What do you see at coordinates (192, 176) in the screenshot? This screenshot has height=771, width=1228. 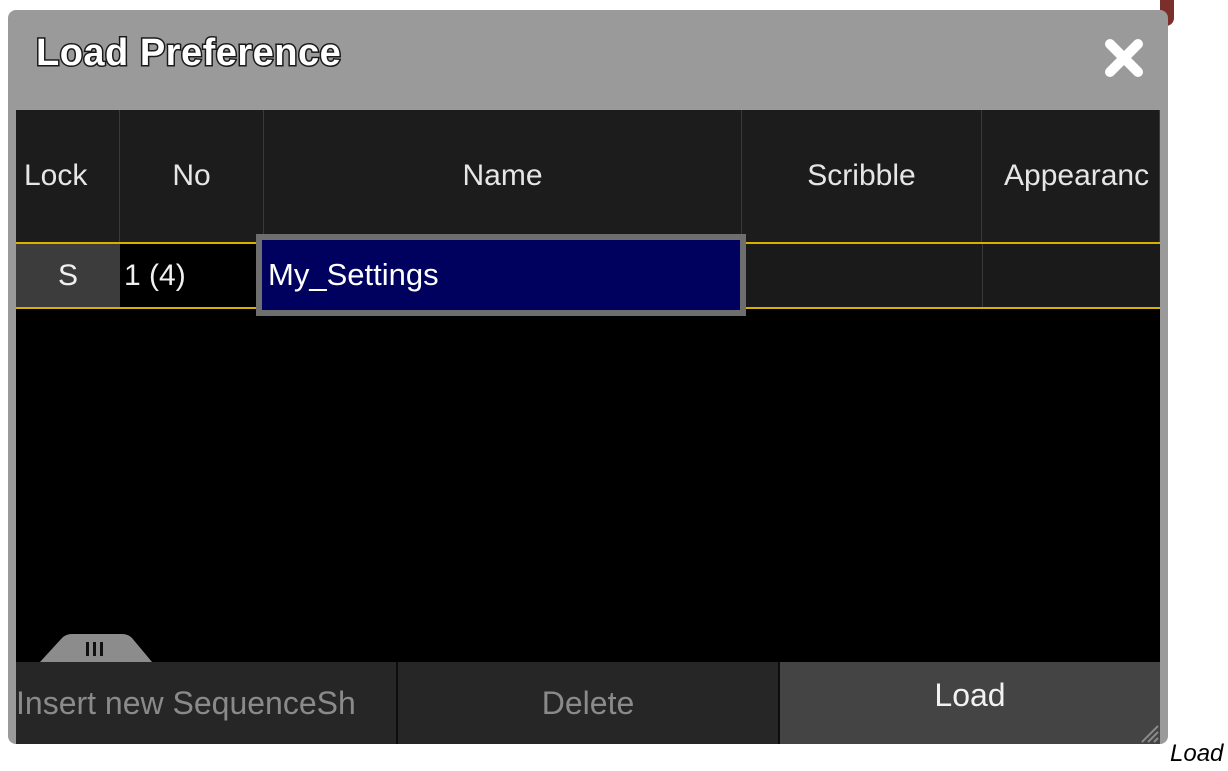 I see `column-header-no: No` at bounding box center [192, 176].